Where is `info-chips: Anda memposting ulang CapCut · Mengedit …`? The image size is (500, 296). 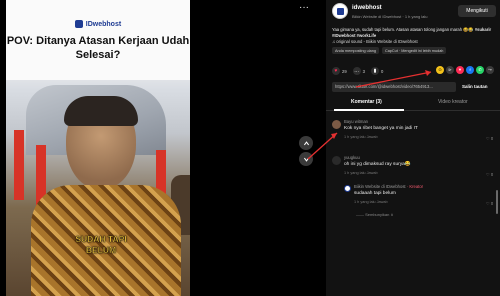
info-chips: Anda memposting ulang CapCut · Mengedit … is located at coordinates (389, 50).